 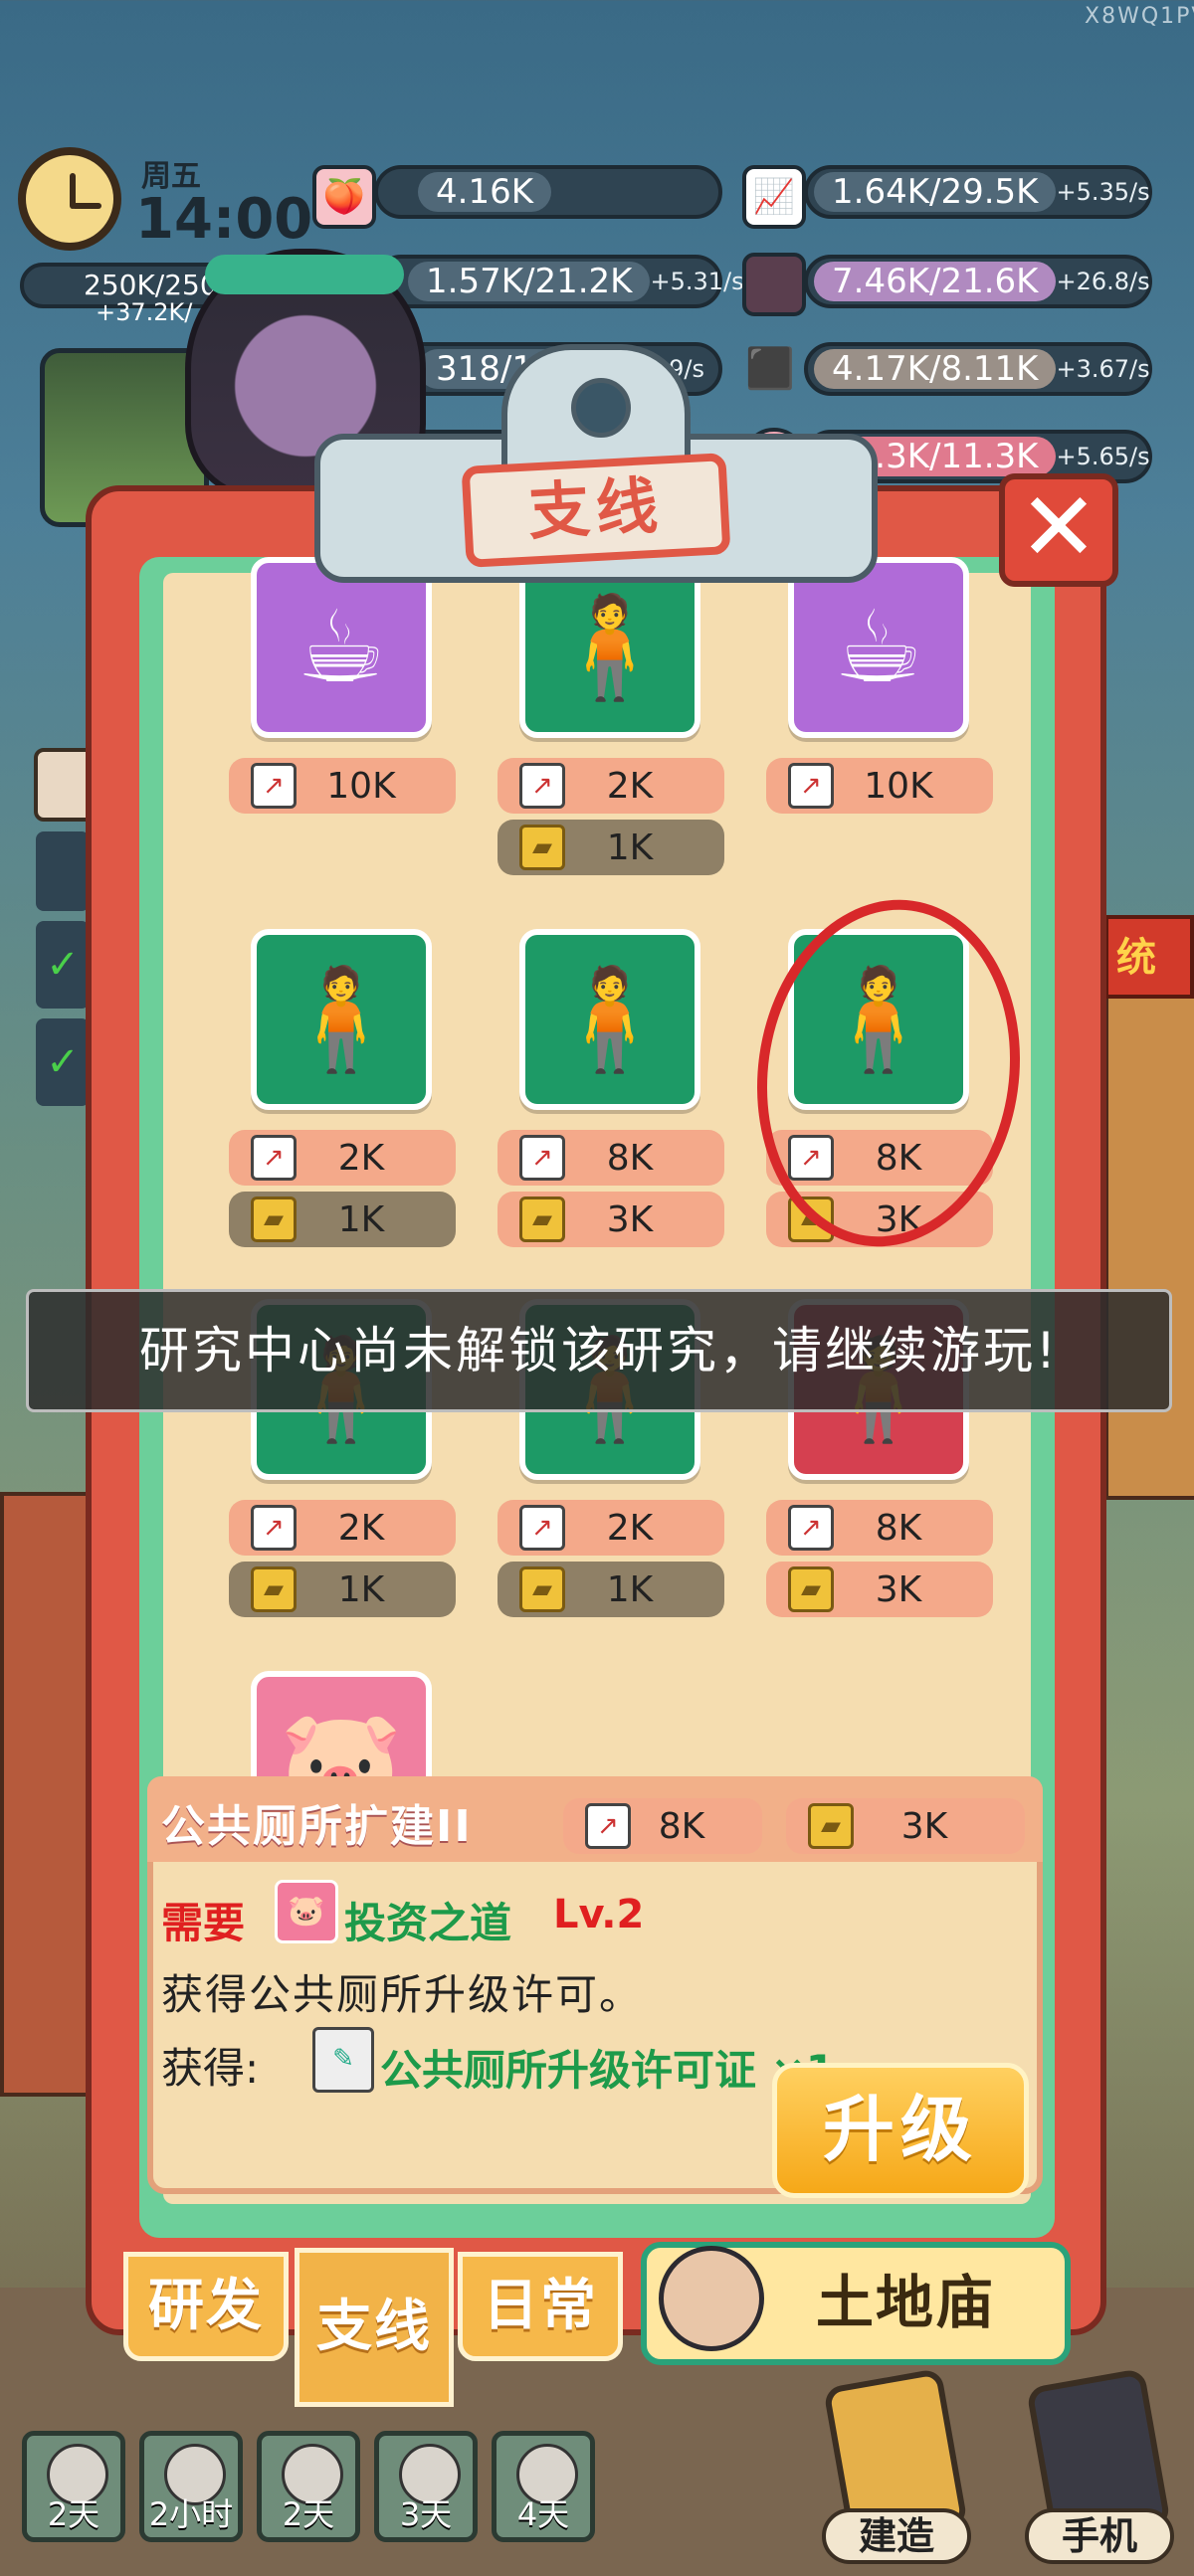 What do you see at coordinates (317, 1826) in the screenshot?
I see `research-title: 公共厕所扩建II` at bounding box center [317, 1826].